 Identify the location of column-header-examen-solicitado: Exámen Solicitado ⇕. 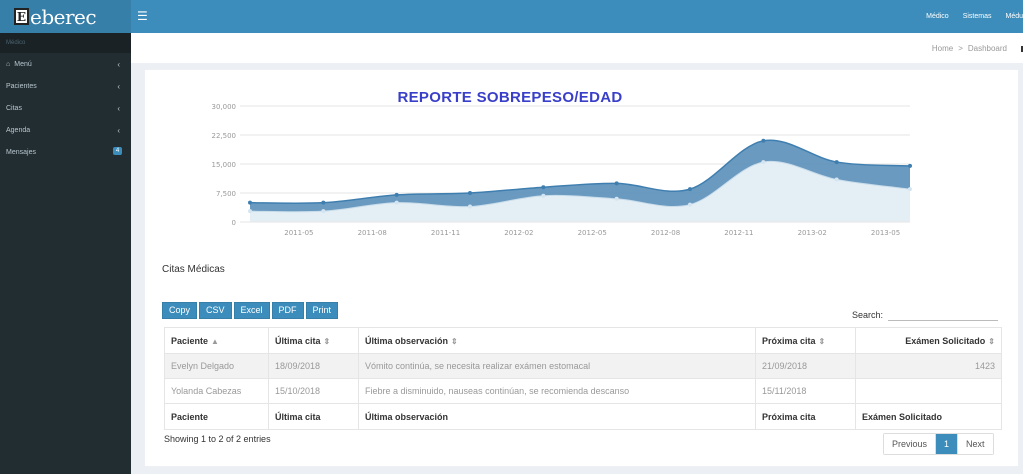
(928, 340).